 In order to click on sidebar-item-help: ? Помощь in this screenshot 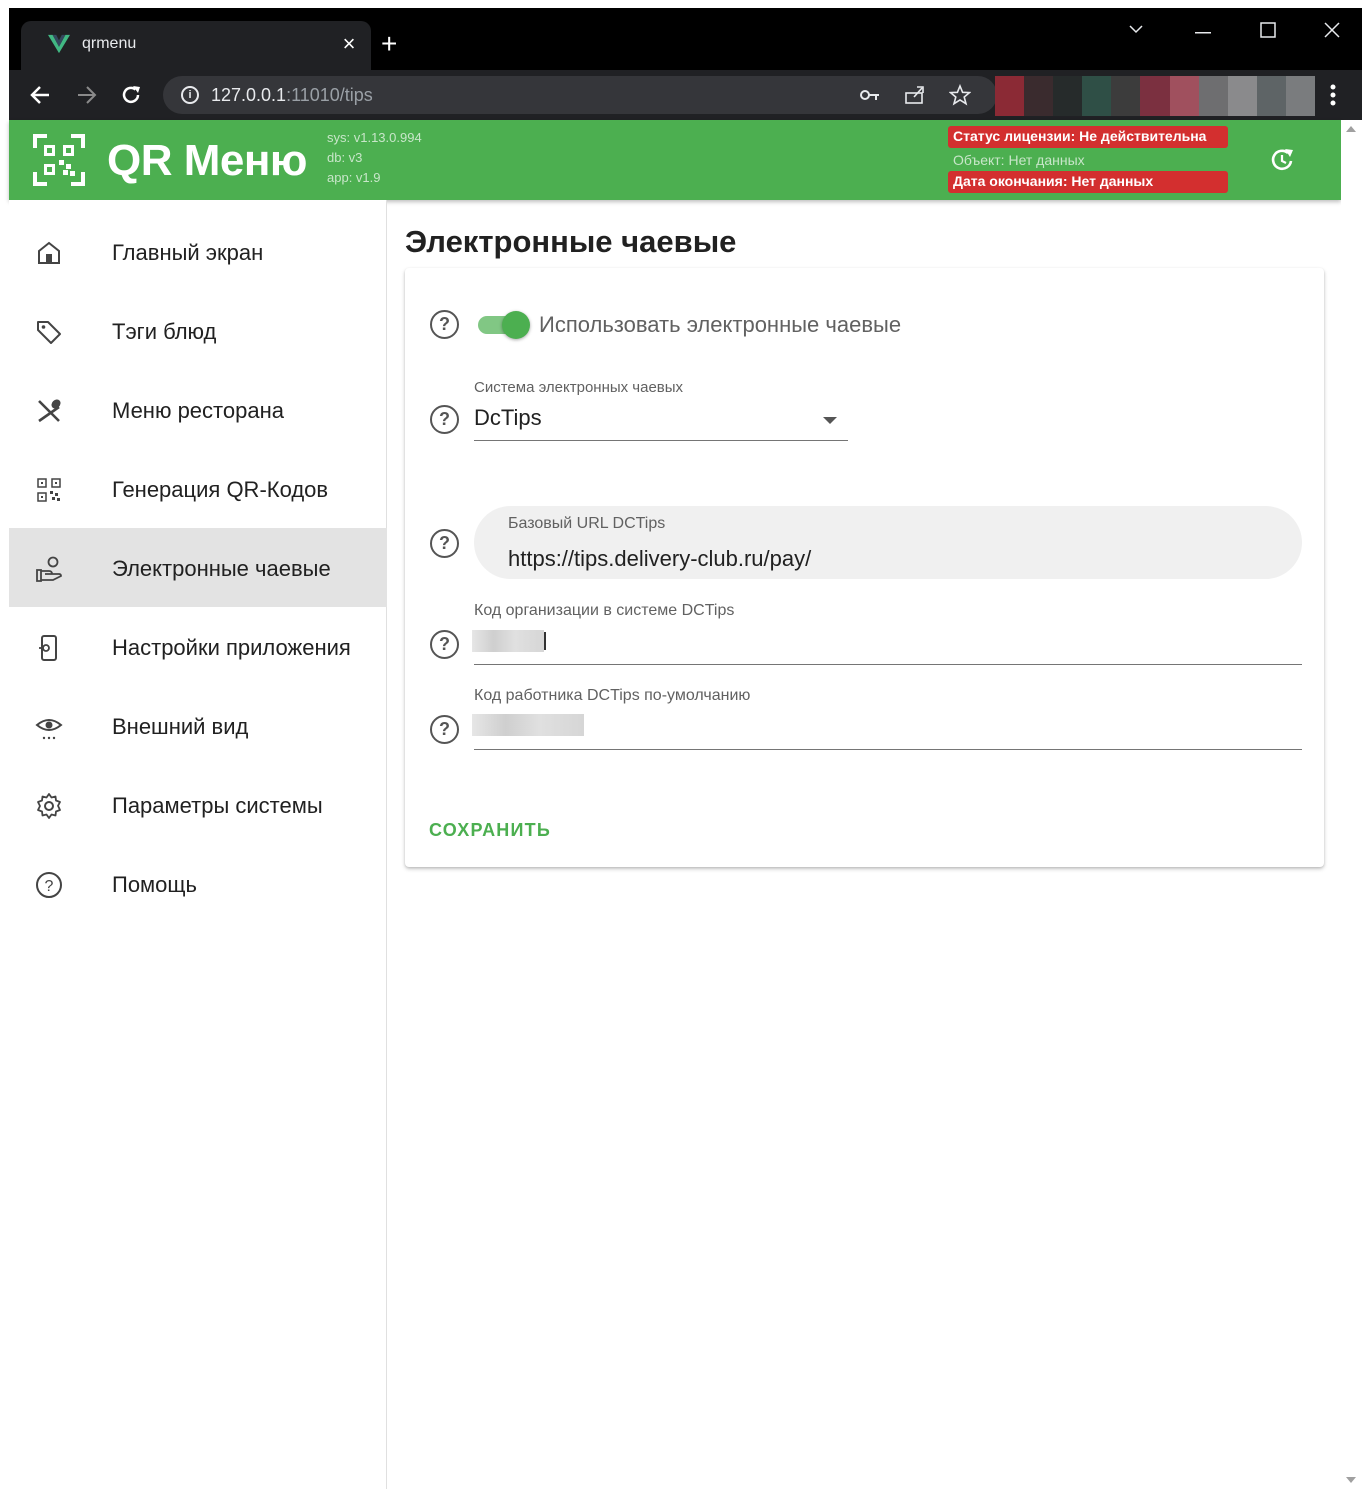, I will do `click(198, 883)`.